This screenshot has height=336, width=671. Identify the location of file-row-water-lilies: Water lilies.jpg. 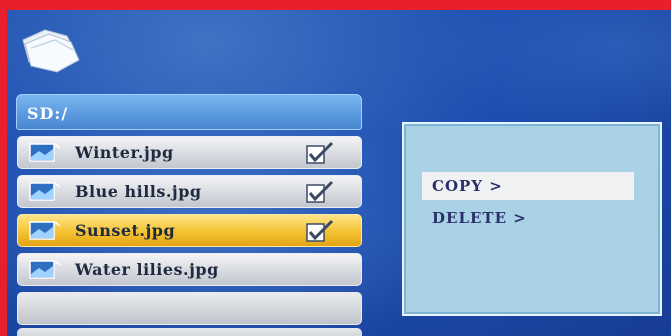
(189, 269).